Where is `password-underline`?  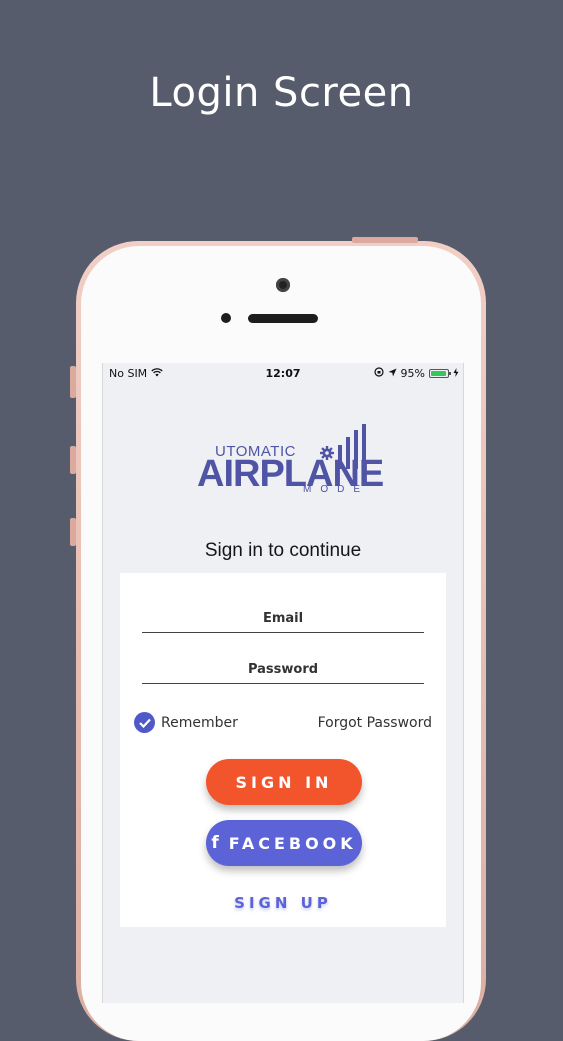
password-underline is located at coordinates (283, 683).